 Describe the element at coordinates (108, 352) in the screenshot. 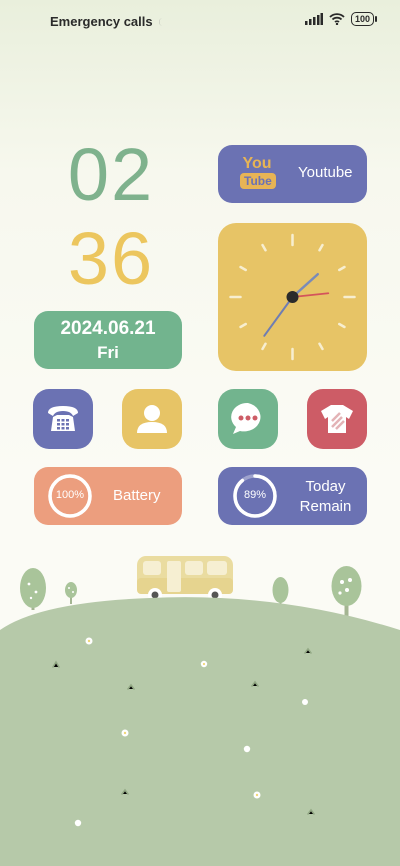

I see `weekday-text: Fri` at that location.